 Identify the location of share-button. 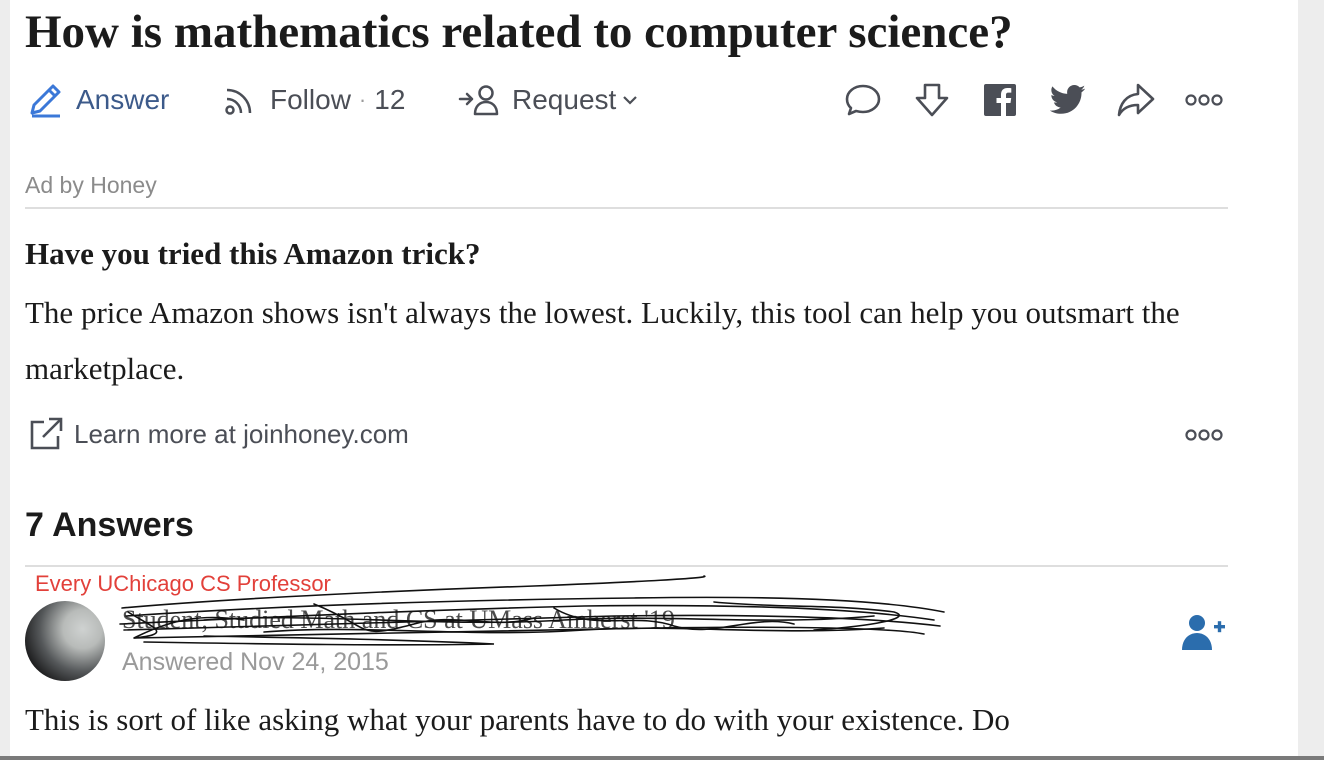
(1136, 100).